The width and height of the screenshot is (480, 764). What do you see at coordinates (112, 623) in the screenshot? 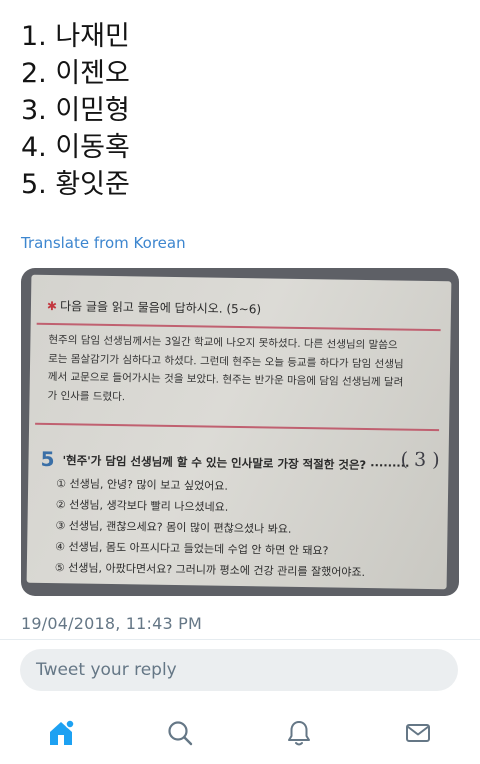
I see `tweet-timestamp: 19/04/2018, 11:43 PM` at bounding box center [112, 623].